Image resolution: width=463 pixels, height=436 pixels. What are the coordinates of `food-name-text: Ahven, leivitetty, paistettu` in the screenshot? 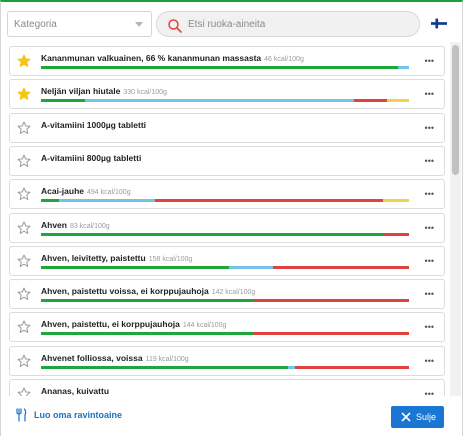 It's located at (93, 257).